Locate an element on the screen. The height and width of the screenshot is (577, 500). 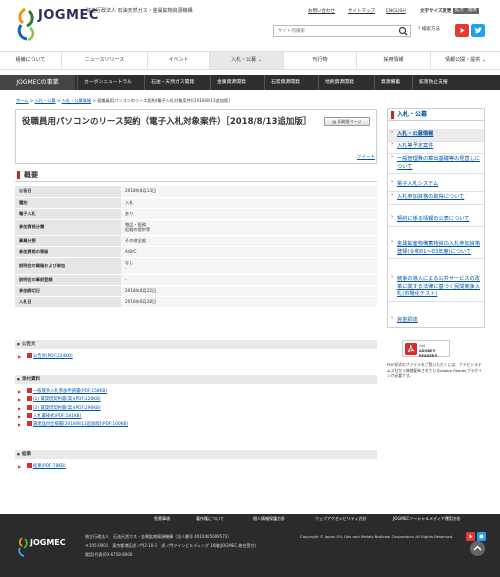
sidebar-item-contract-disclosure: 契約に係る情報の公表について is located at coordinates (436, 220).